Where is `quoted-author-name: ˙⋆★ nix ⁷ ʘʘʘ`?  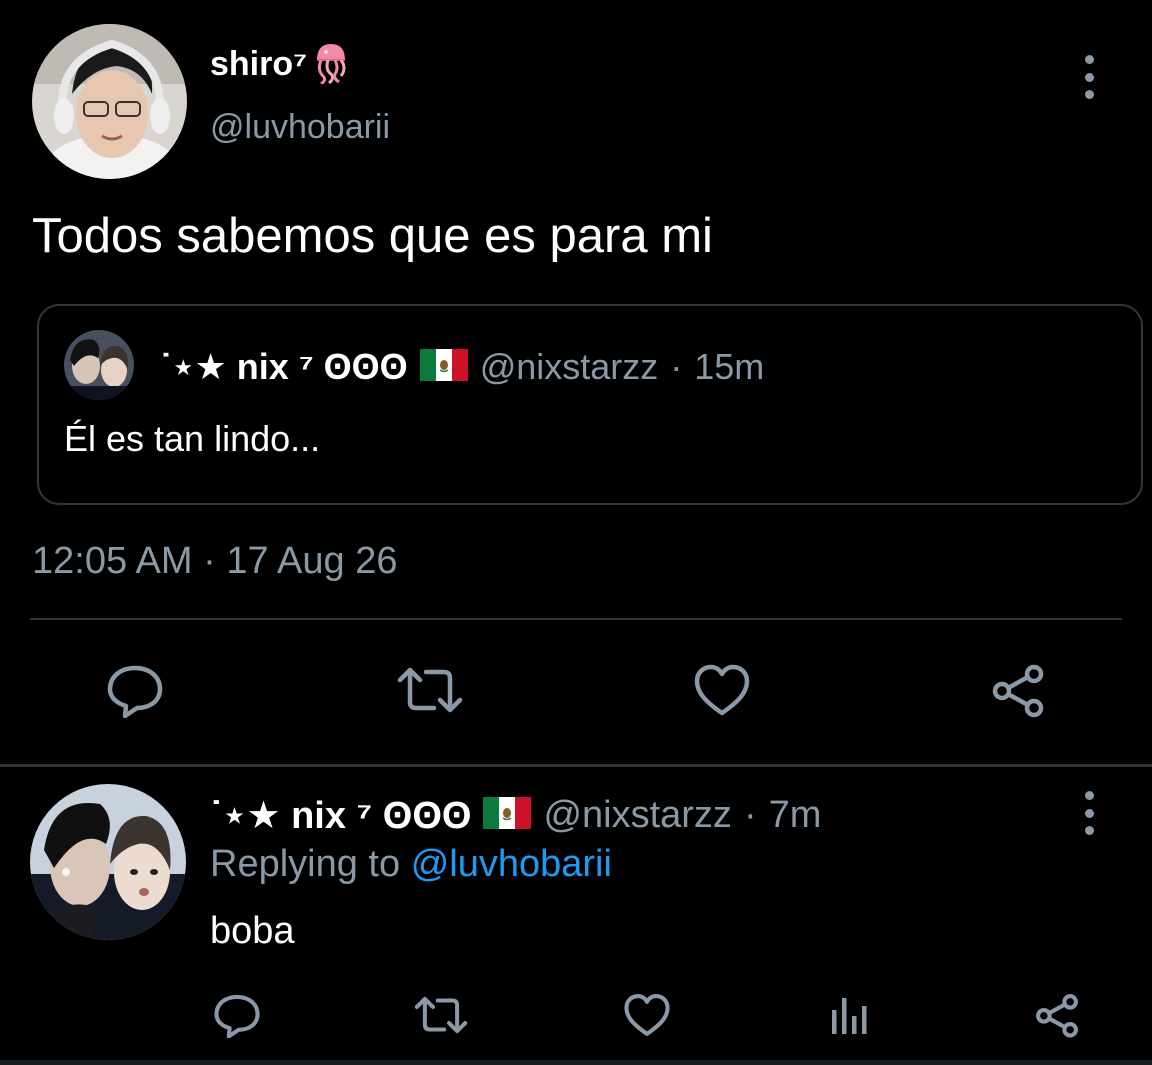
quoted-author-name: ˙⋆★ nix ⁷ ʘʘʘ is located at coordinates (284, 367).